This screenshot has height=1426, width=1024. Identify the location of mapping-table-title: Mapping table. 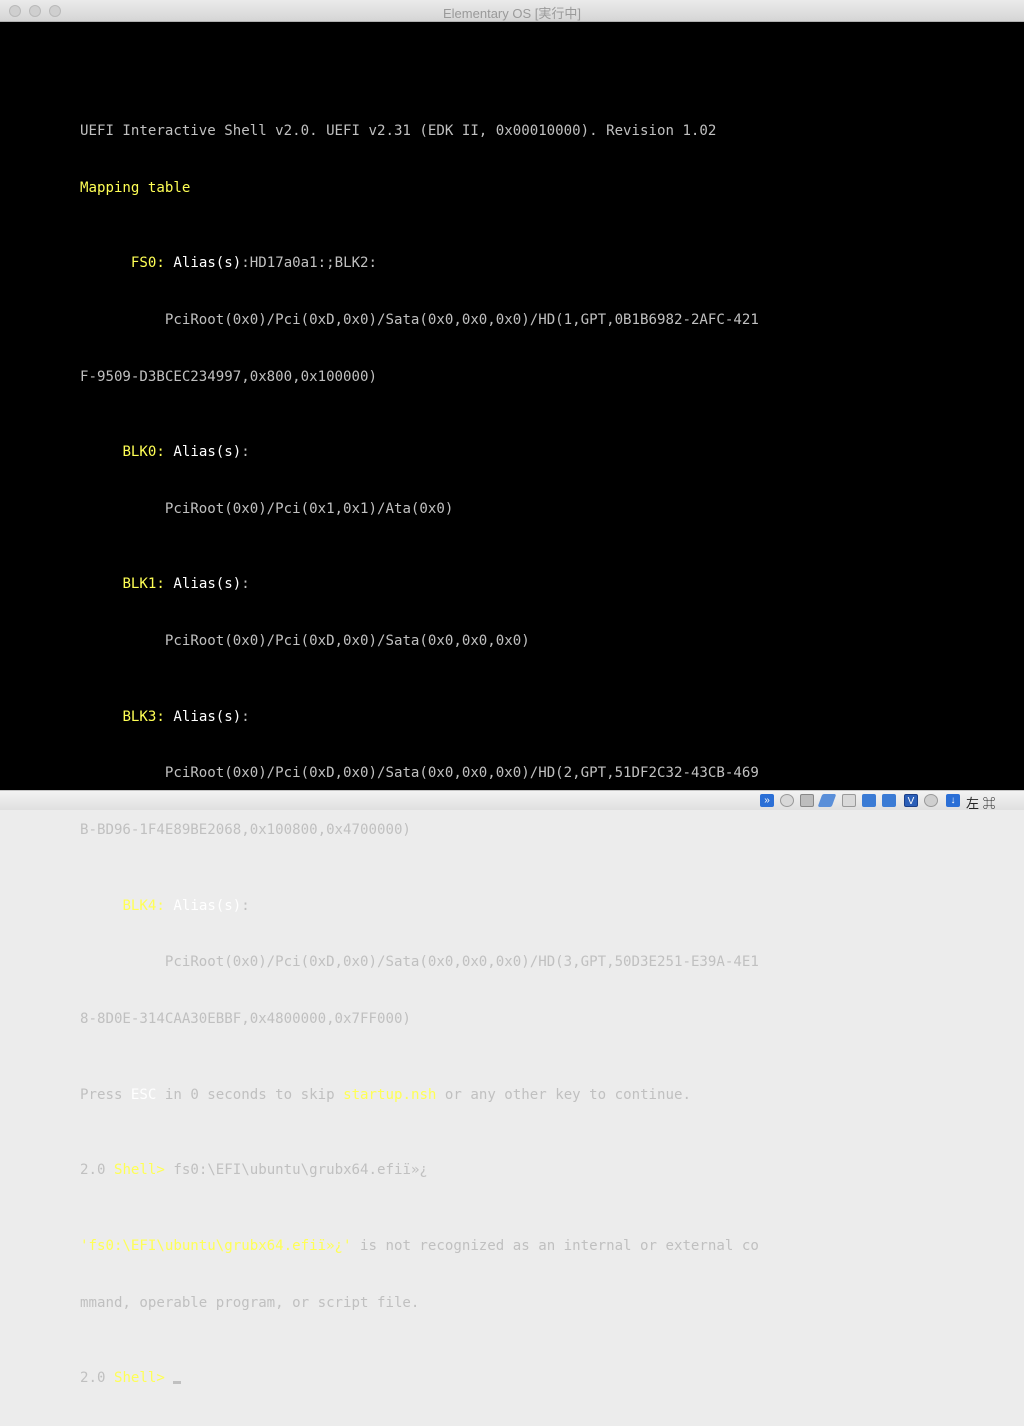
(135, 187).